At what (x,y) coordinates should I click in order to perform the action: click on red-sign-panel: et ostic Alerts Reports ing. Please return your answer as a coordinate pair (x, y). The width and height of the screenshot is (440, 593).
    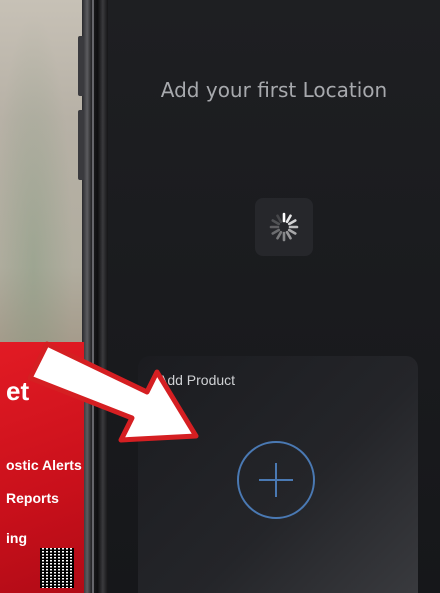
    Looking at the image, I should click on (42, 467).